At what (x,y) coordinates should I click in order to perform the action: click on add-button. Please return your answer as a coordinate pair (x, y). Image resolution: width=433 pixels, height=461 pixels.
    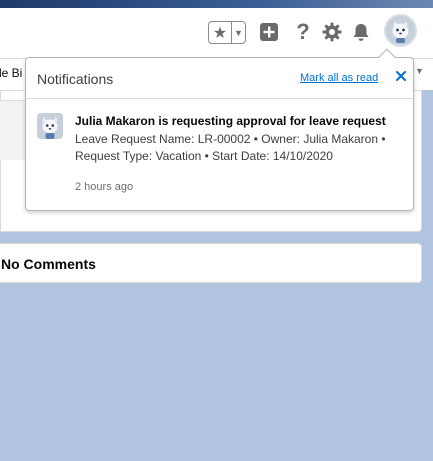
    Looking at the image, I should click on (269, 32).